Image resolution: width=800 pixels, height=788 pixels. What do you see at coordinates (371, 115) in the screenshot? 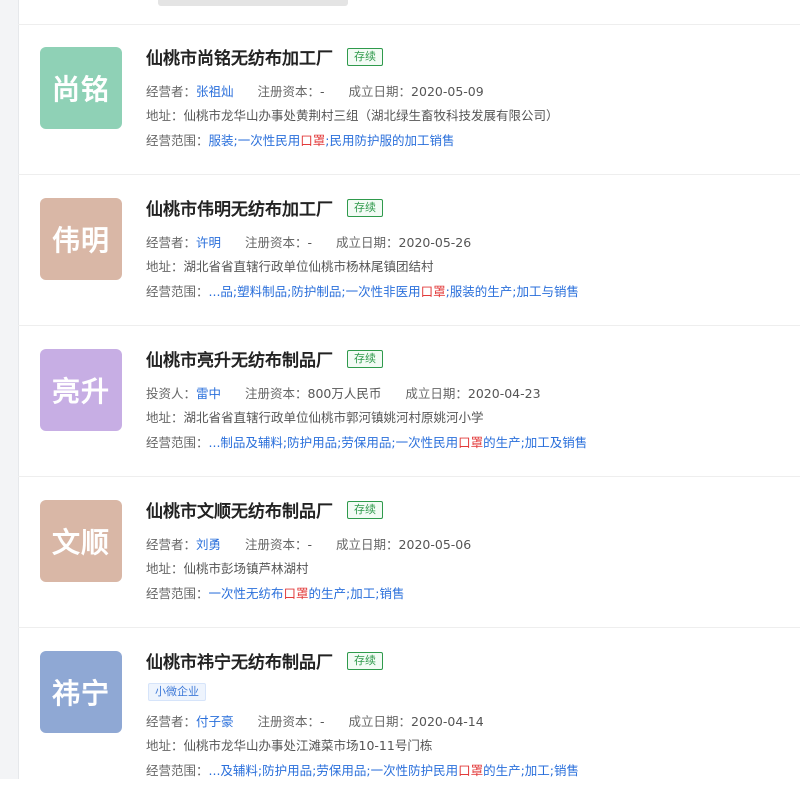
I see `address-value: 仙桃市龙华山办事处黄荆村三组（湖北绿生畜牧科技发展有限公司）` at bounding box center [371, 115].